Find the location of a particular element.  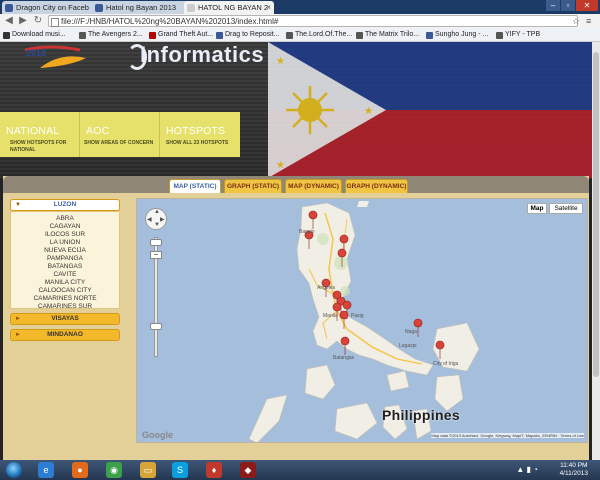

windows-start-icon is located at coordinates (14, 470).